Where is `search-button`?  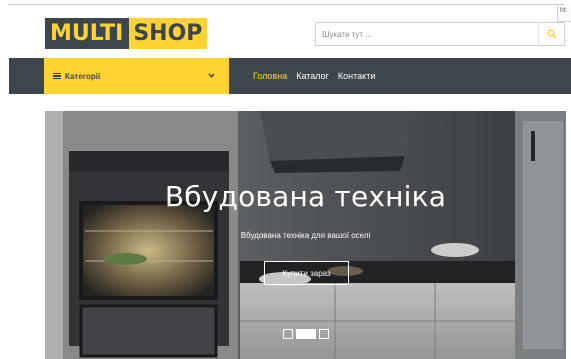 search-button is located at coordinates (551, 34).